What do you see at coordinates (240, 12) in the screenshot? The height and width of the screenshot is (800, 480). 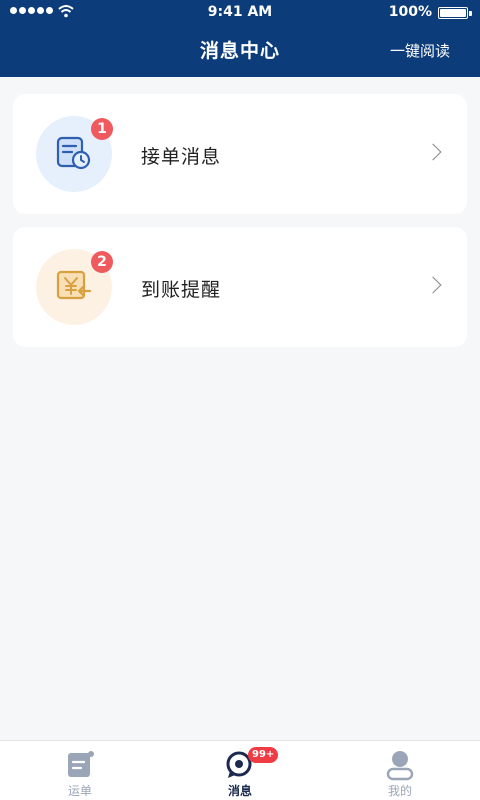 I see `status-bar: 9:41 AM 100%` at bounding box center [240, 12].